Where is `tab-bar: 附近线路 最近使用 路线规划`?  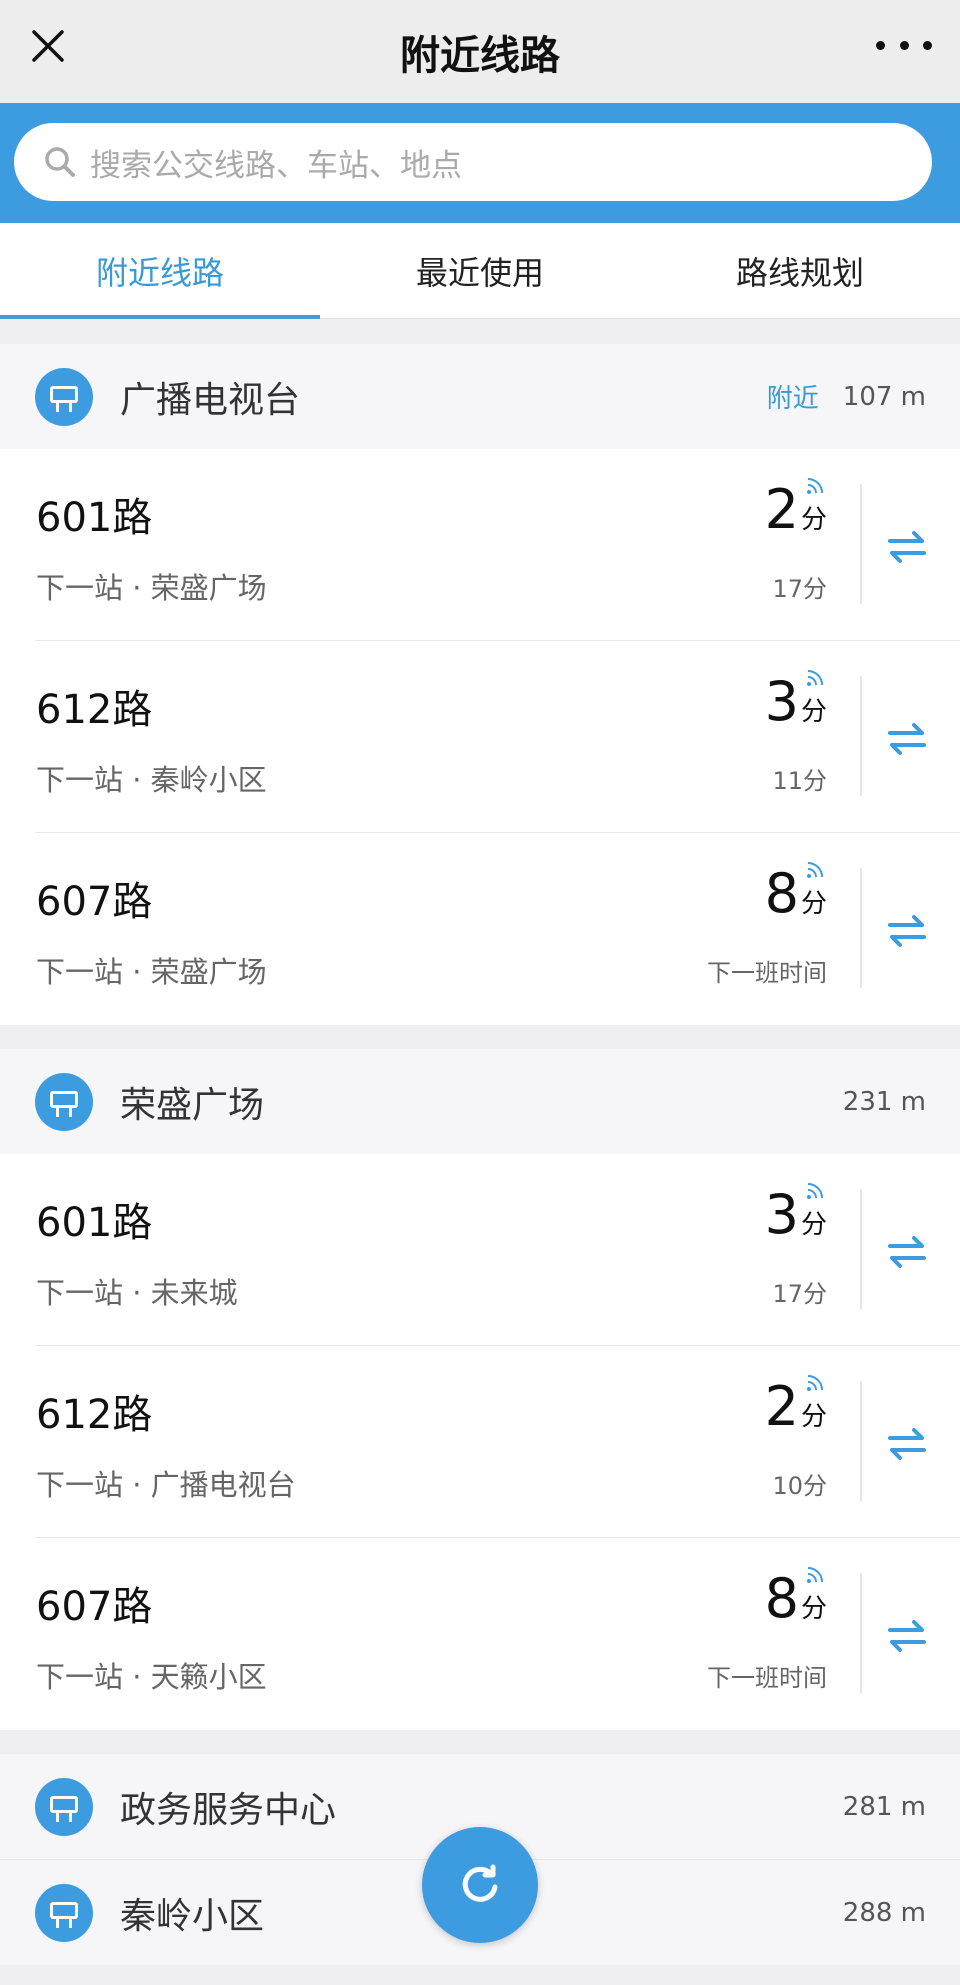 tab-bar: 附近线路 最近使用 路线规划 is located at coordinates (480, 271).